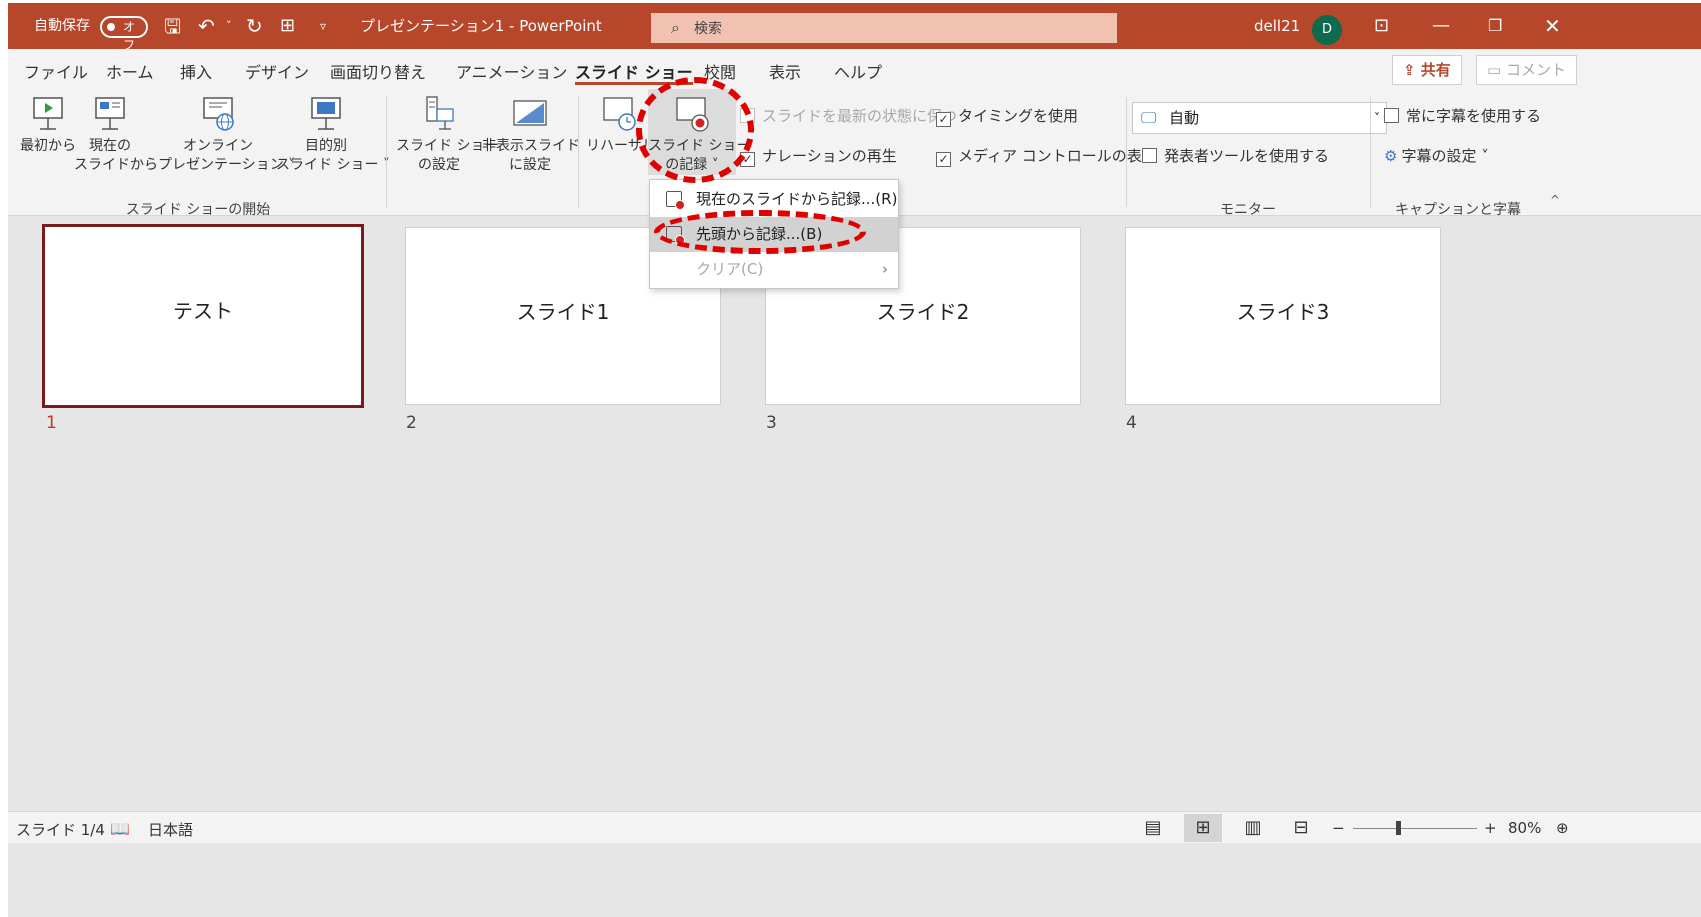 The width and height of the screenshot is (1701, 917). I want to click on use-timings-label: タイミングを使用, so click(1018, 116).